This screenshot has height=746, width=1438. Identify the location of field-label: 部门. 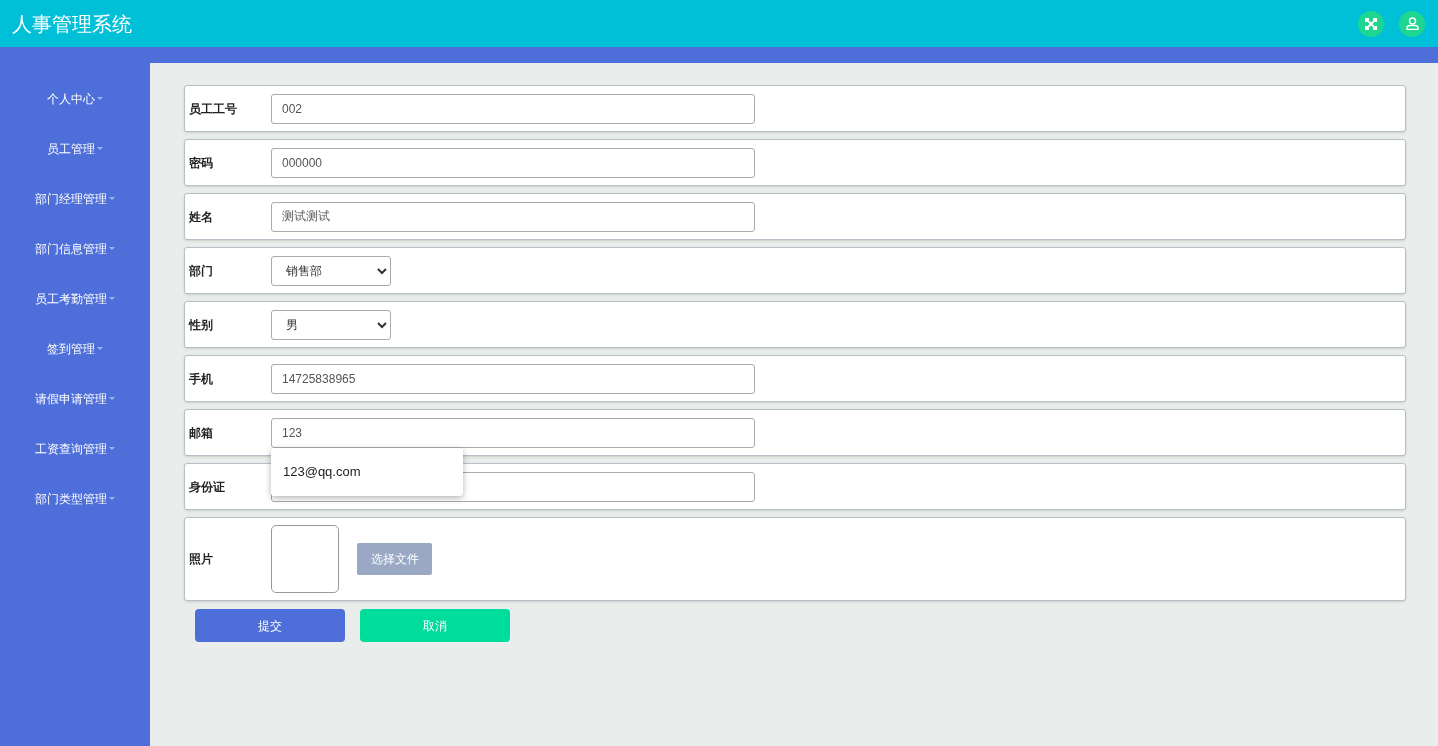
(201, 271).